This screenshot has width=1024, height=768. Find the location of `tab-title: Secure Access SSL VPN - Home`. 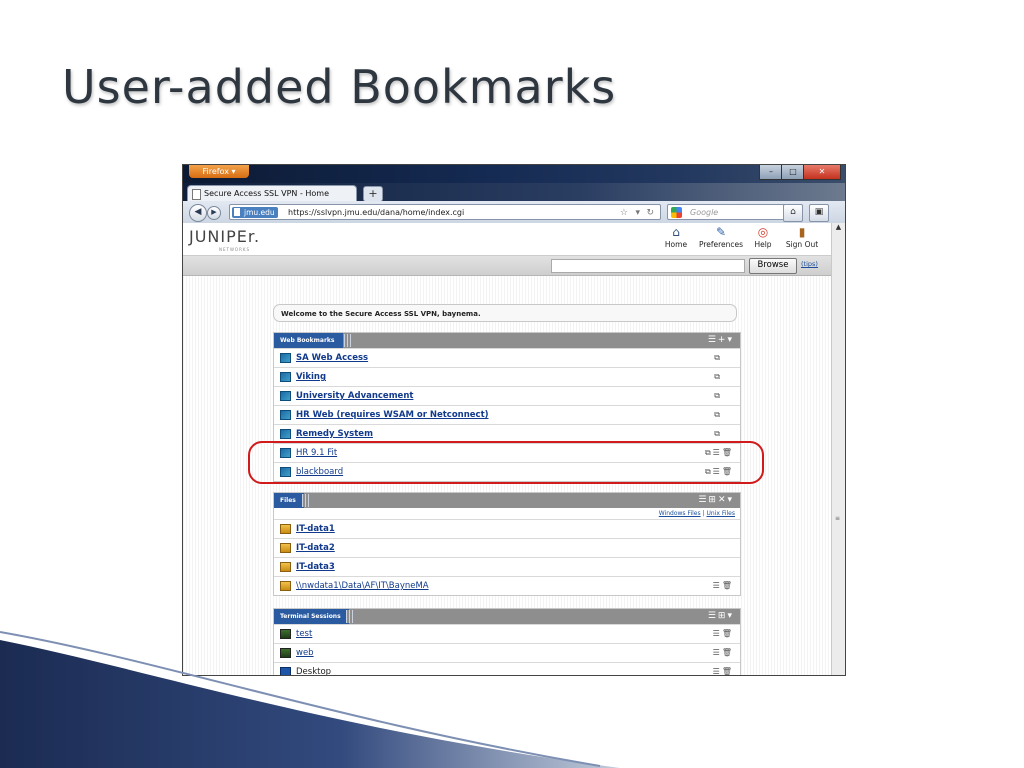

tab-title: Secure Access SSL VPN - Home is located at coordinates (267, 193).